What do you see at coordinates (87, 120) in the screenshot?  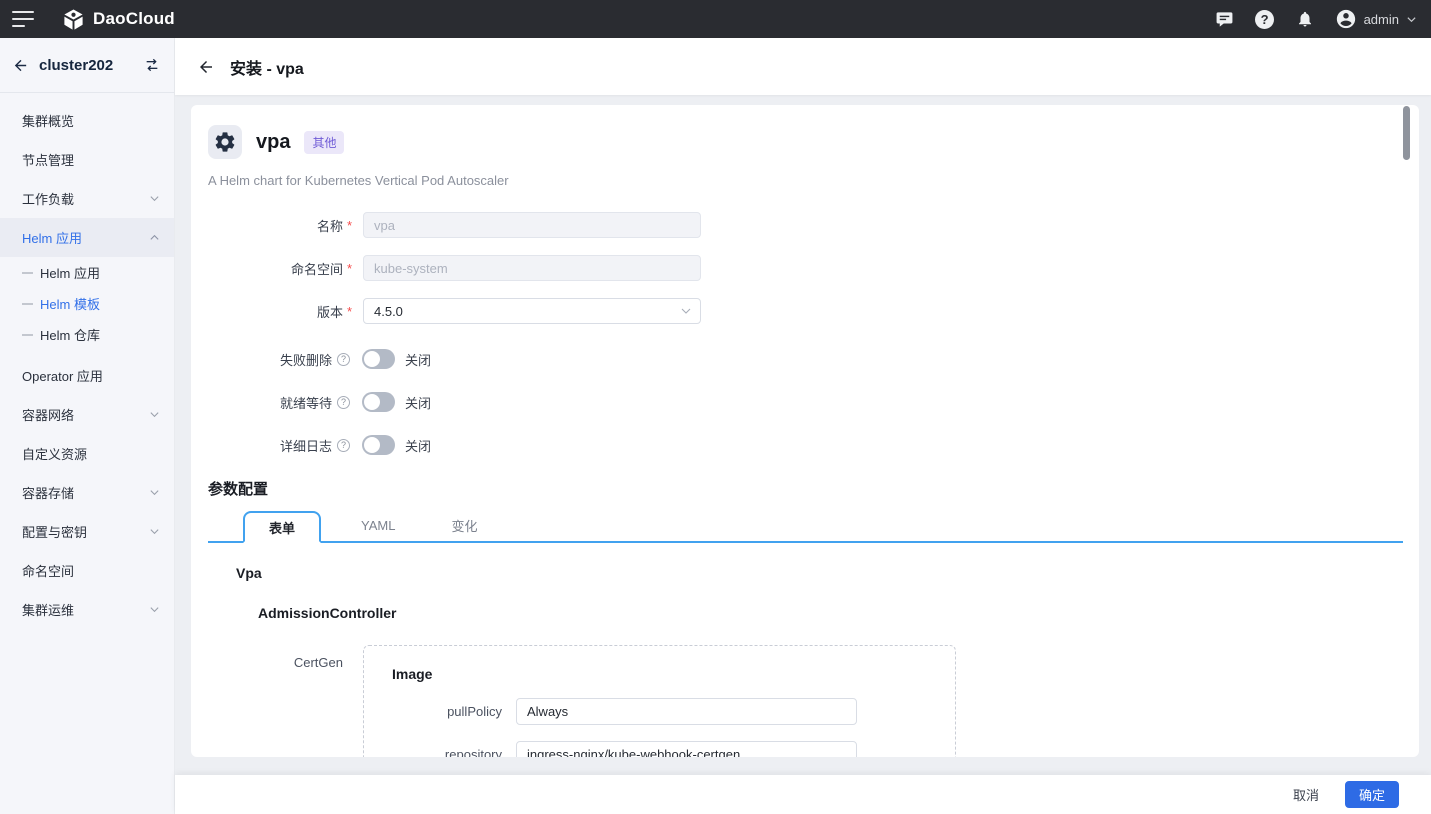 I see `sidebar-item-cluster-overview: 集群概览` at bounding box center [87, 120].